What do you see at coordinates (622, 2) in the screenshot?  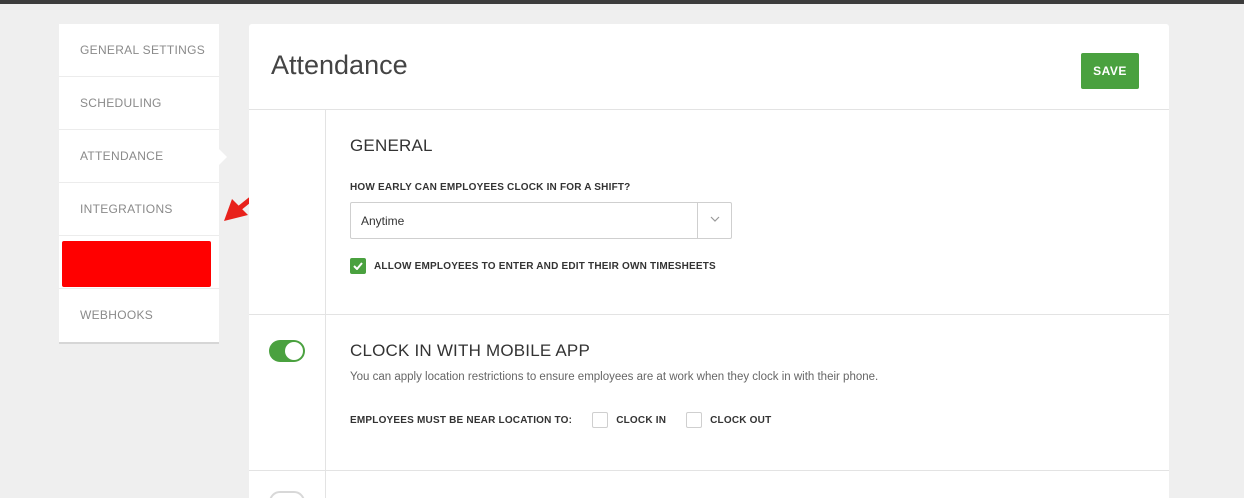 I see `top-bar` at bounding box center [622, 2].